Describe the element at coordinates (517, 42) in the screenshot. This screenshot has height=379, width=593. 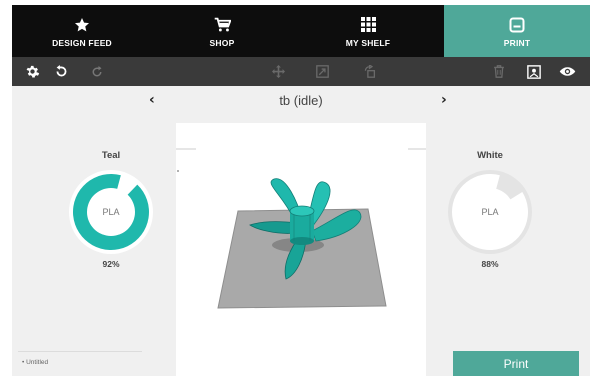
I see `tab-label: PRINT` at that location.